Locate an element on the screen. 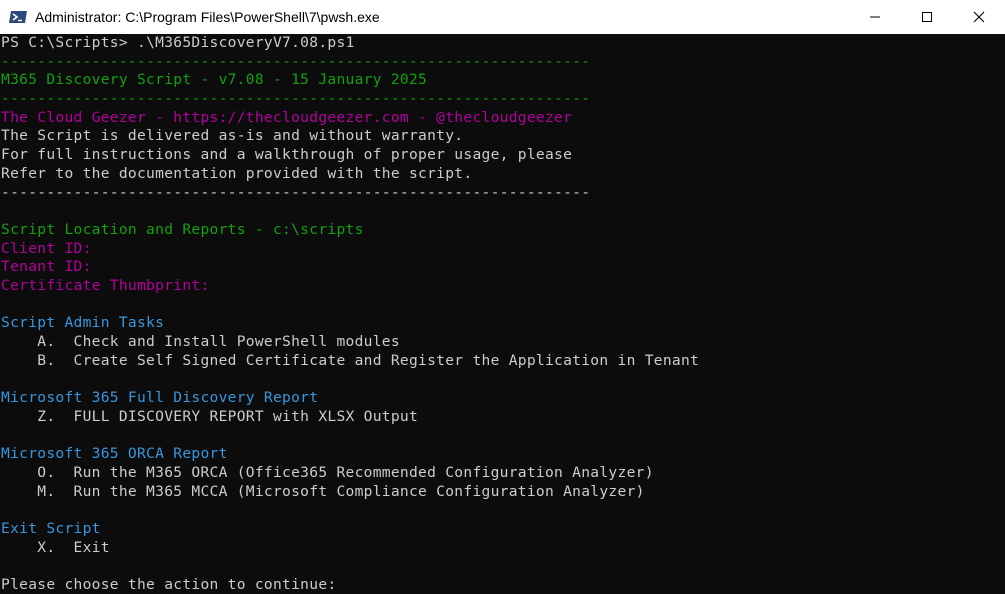  maximize-button is located at coordinates (927, 17).